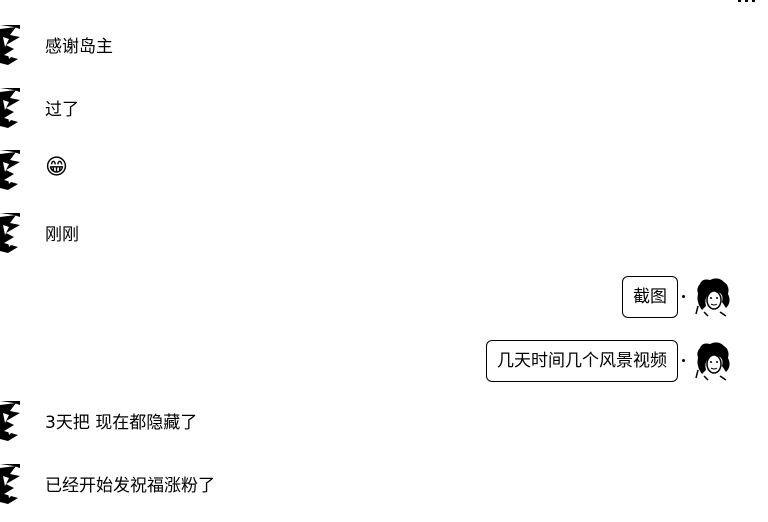 This screenshot has width=768, height=522. I want to click on message-text: 截图, so click(650, 297).